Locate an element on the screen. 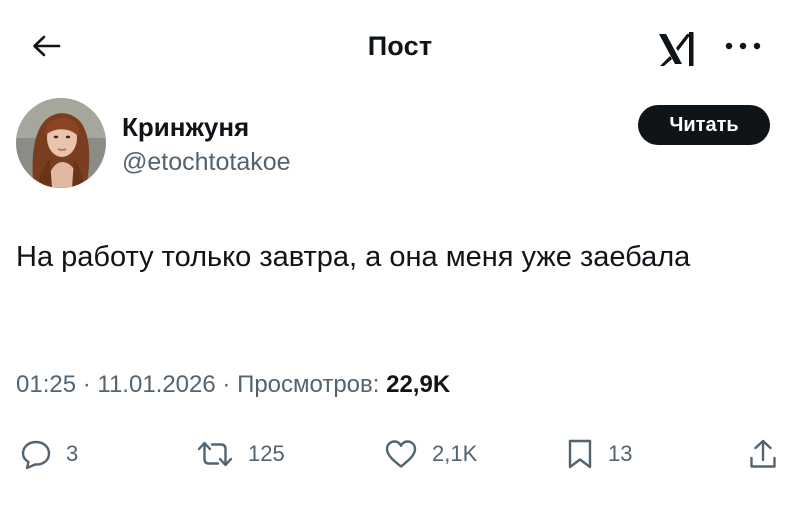  share-button is located at coordinates (763, 454).